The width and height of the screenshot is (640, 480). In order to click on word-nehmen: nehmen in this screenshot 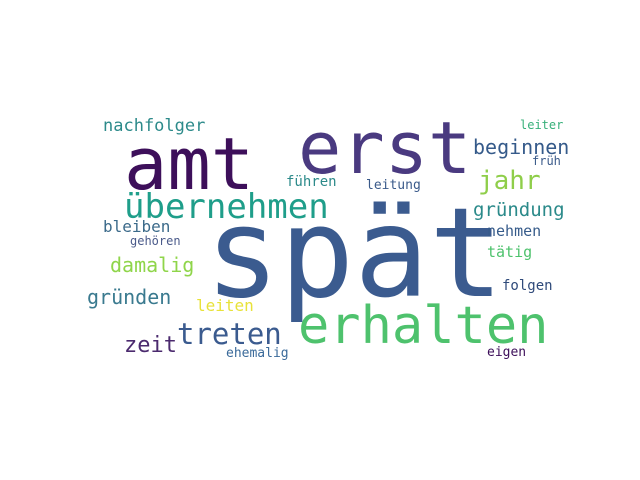, I will do `click(514, 231)`.